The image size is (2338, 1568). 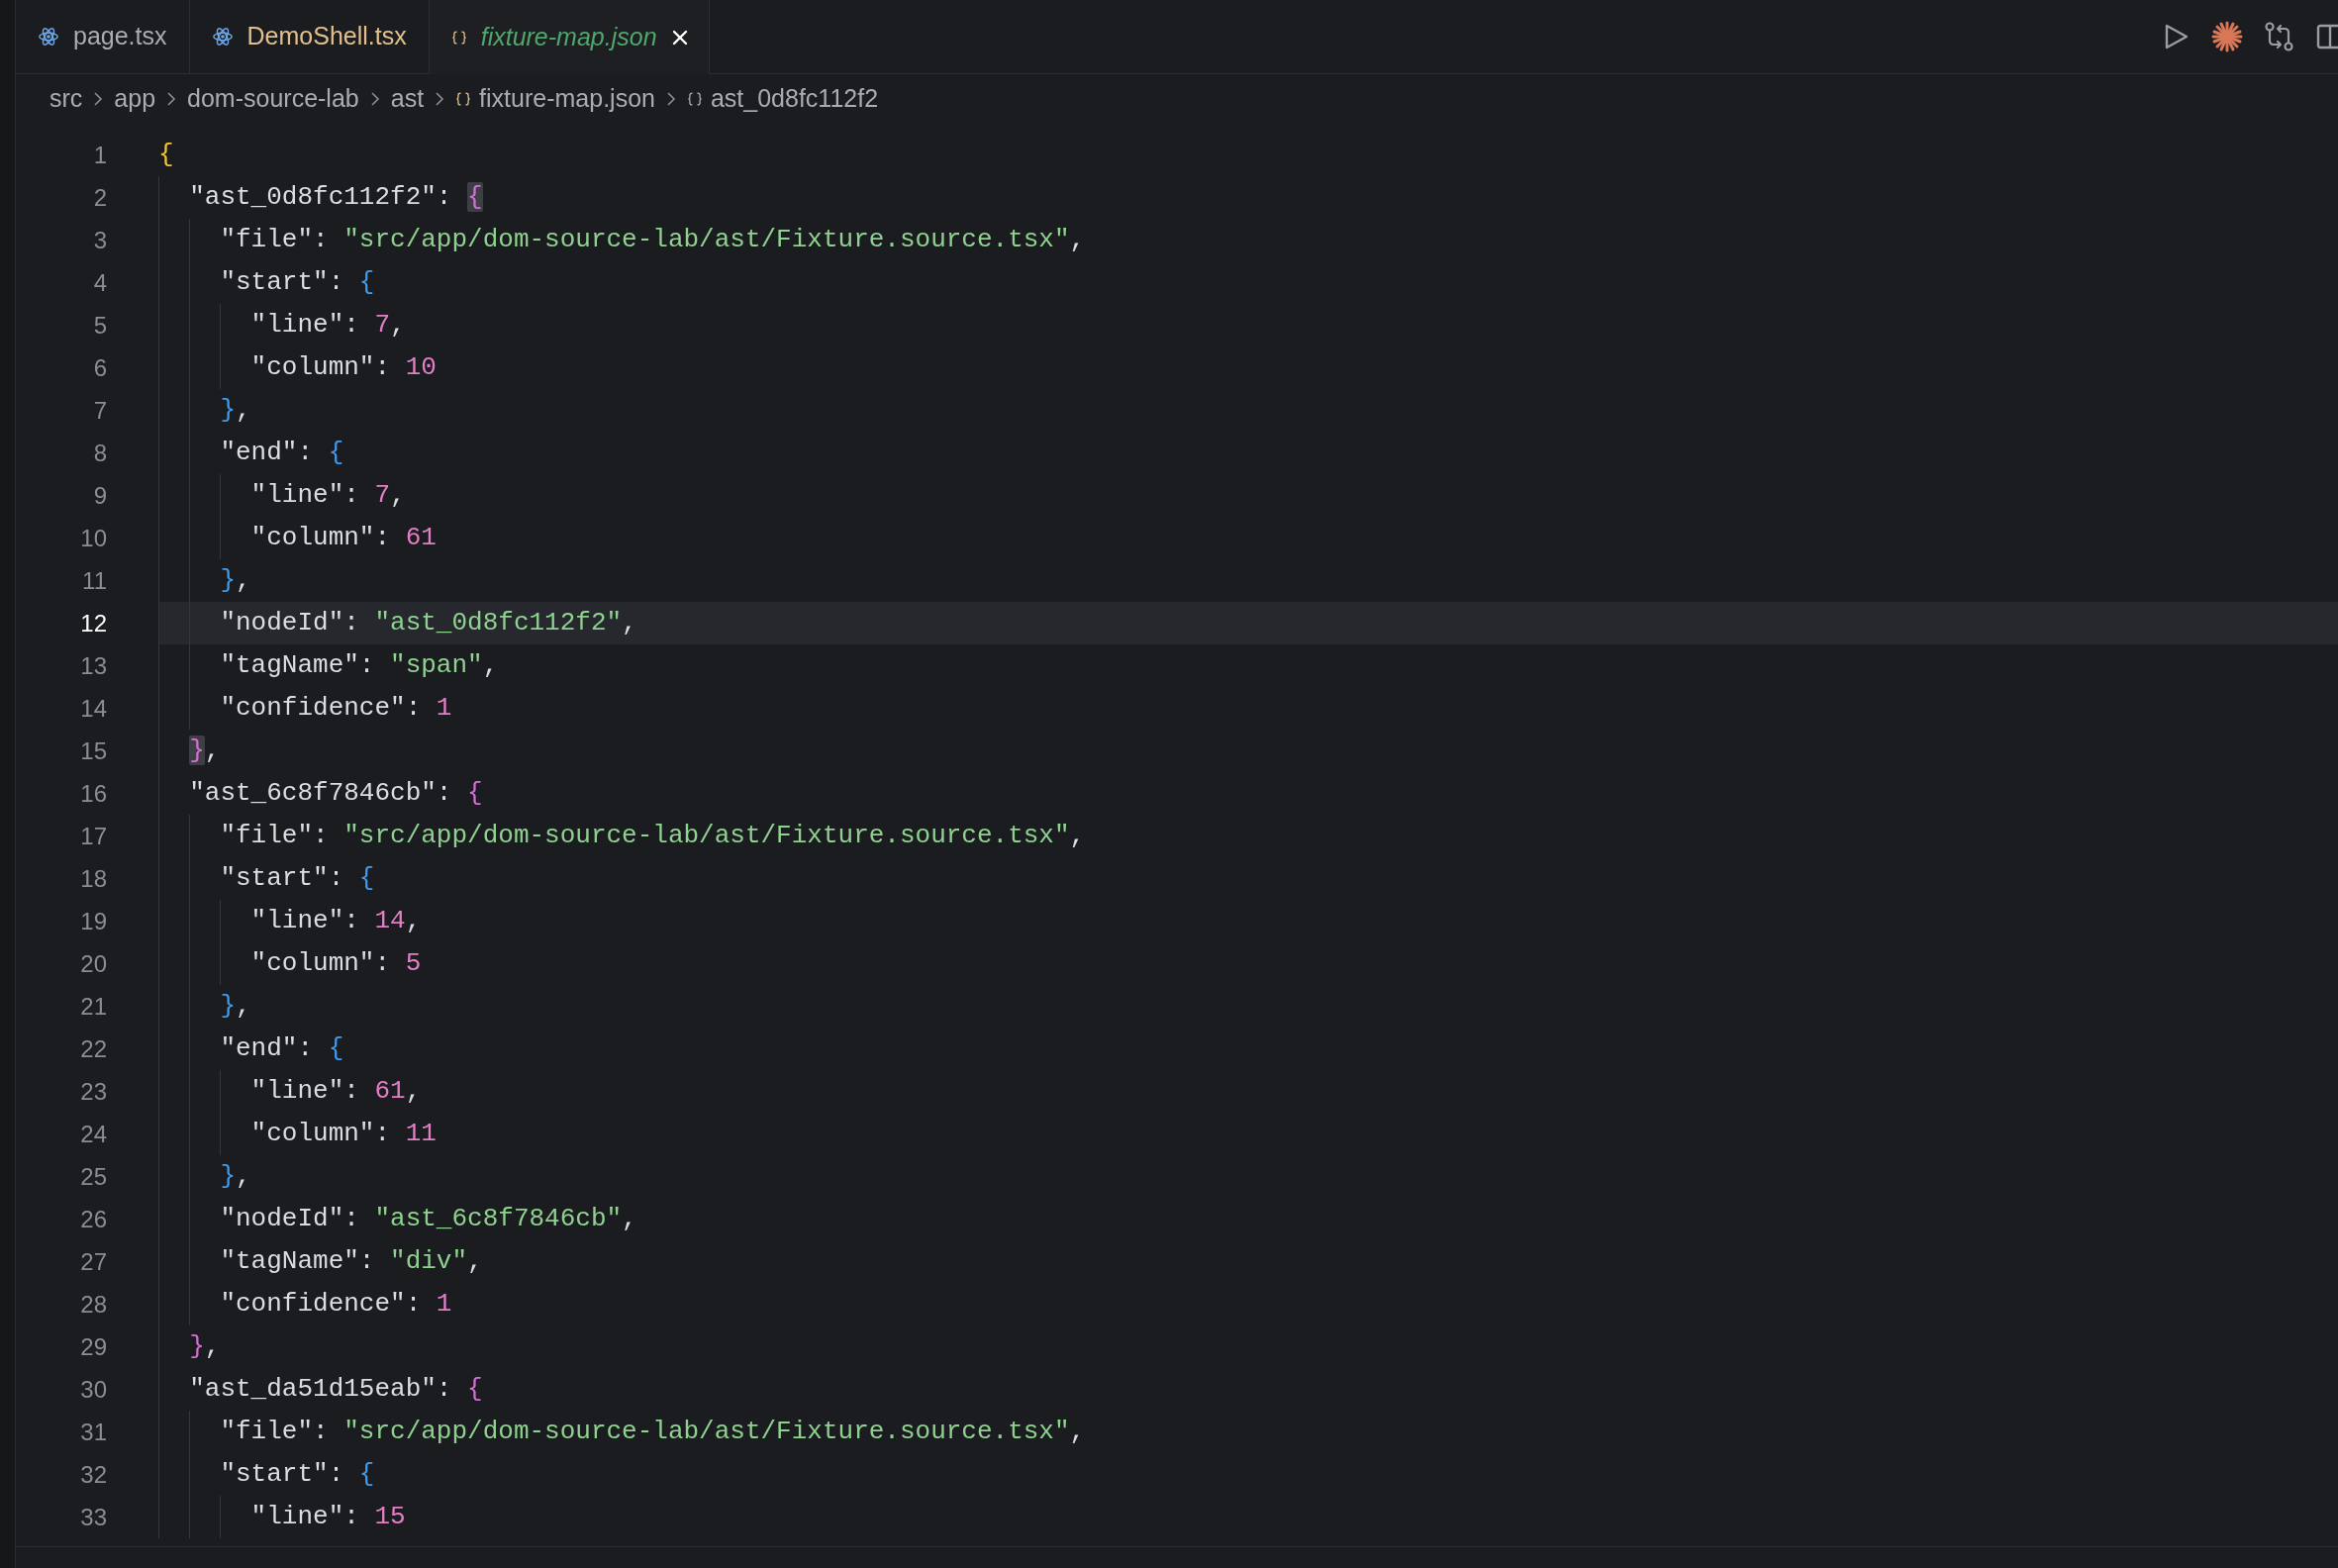 What do you see at coordinates (343, 538) in the screenshot?
I see `code-line: "column": 61` at bounding box center [343, 538].